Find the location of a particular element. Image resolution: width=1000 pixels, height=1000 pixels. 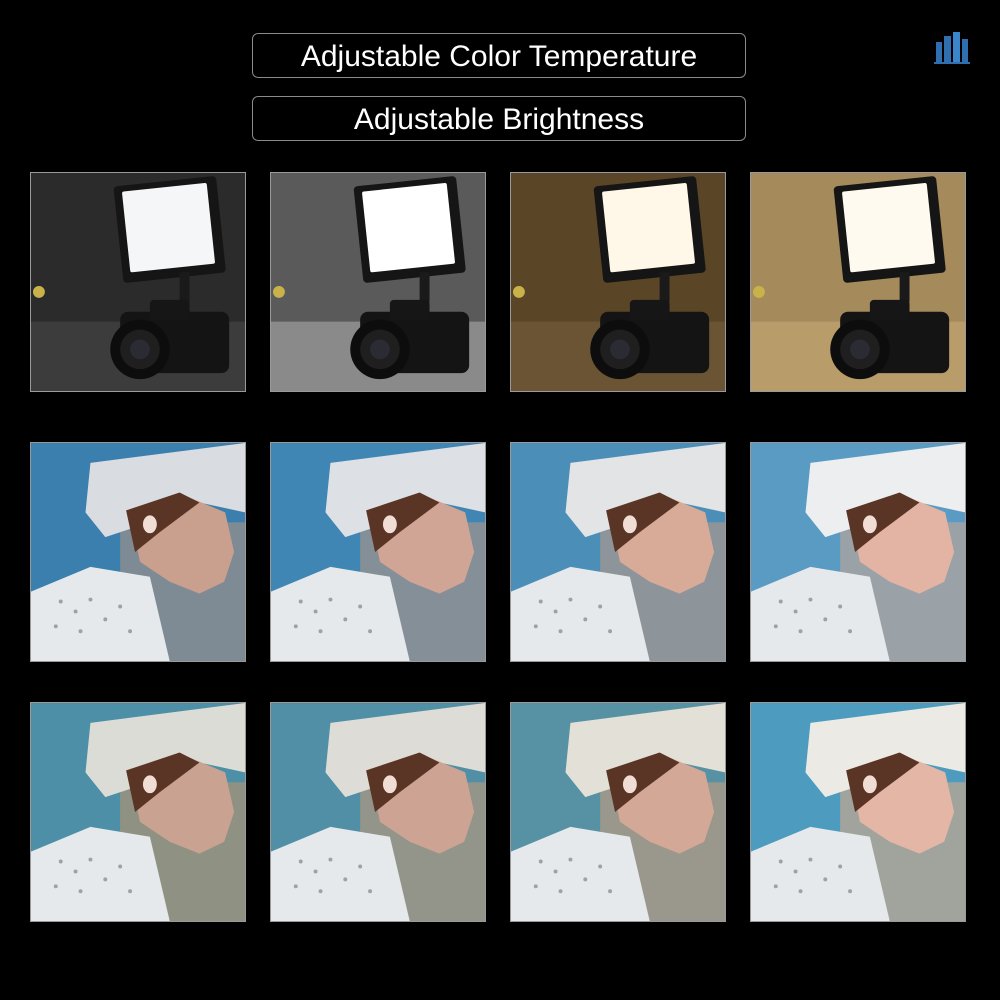

building-logo-icon is located at coordinates (952, 48).